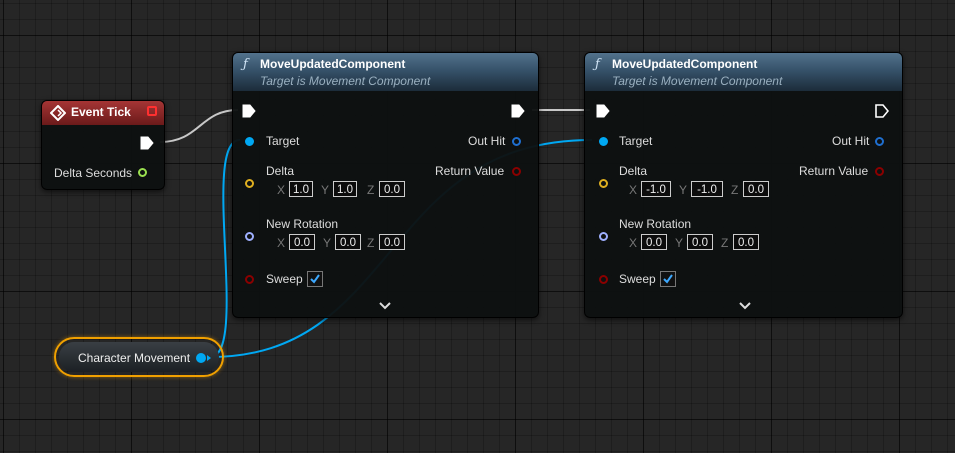  What do you see at coordinates (134, 358) in the screenshot?
I see `character-movement-label: Character Movement` at bounding box center [134, 358].